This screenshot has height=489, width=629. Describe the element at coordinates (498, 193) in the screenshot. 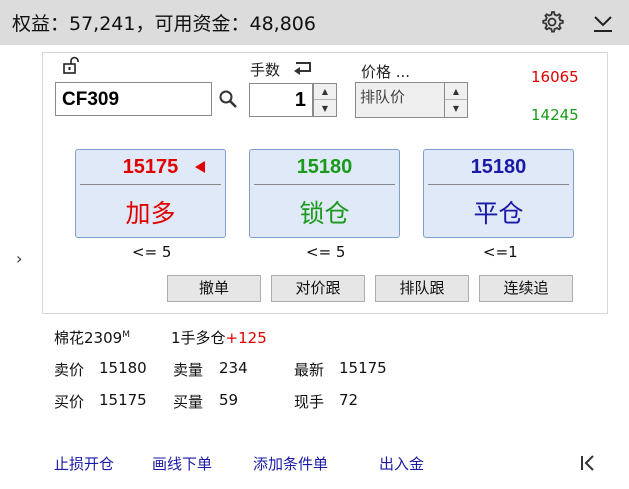

I see `close-position-button: 15180 平仓` at that location.